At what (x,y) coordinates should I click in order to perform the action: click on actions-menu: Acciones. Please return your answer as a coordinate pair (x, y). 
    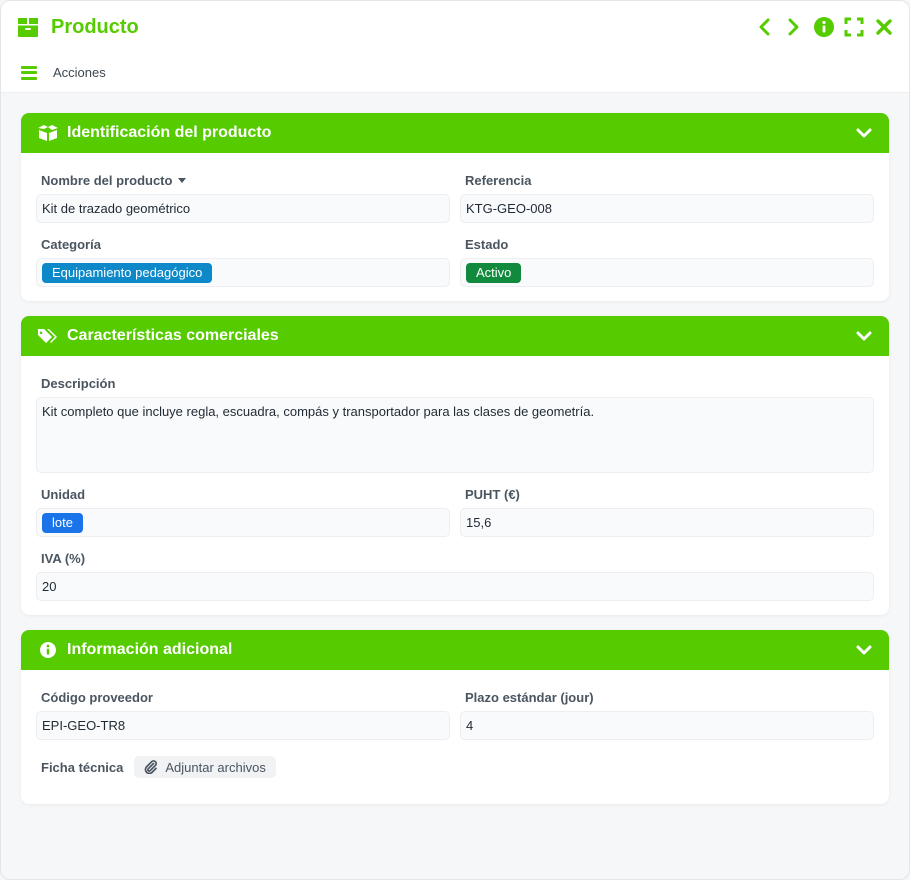
    Looking at the image, I should click on (79, 72).